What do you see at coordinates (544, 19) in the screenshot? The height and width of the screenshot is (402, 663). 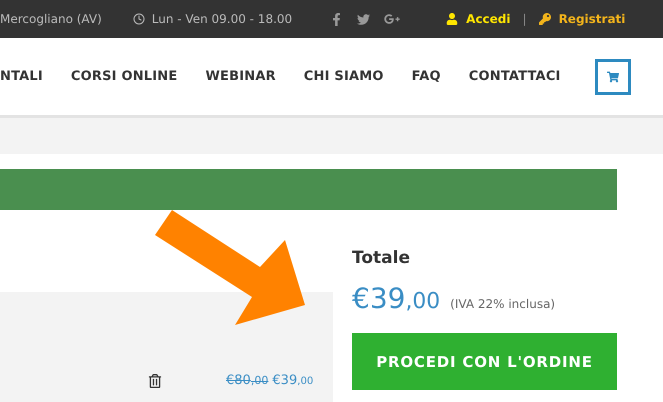 I see `key-icon` at bounding box center [544, 19].